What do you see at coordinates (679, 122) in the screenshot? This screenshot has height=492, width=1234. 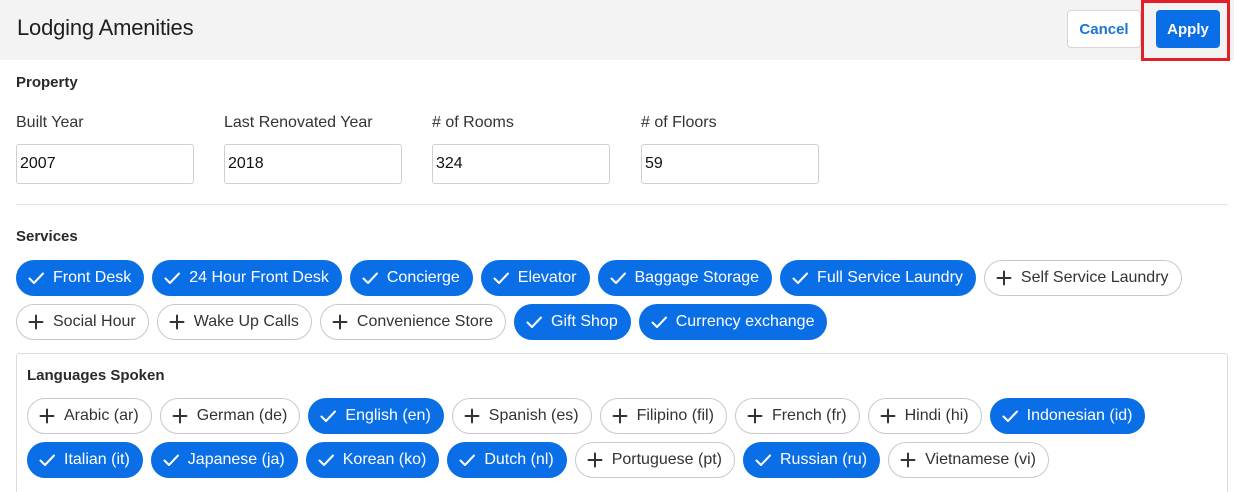 I see `floors-label: # of Floors` at bounding box center [679, 122].